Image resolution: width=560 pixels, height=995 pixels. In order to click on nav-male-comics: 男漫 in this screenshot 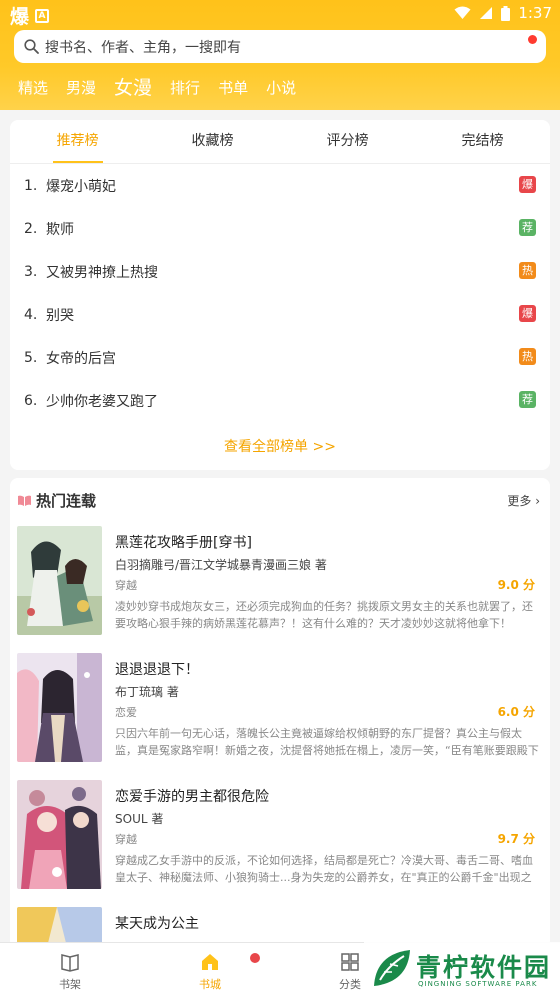, I will do `click(81, 88)`.